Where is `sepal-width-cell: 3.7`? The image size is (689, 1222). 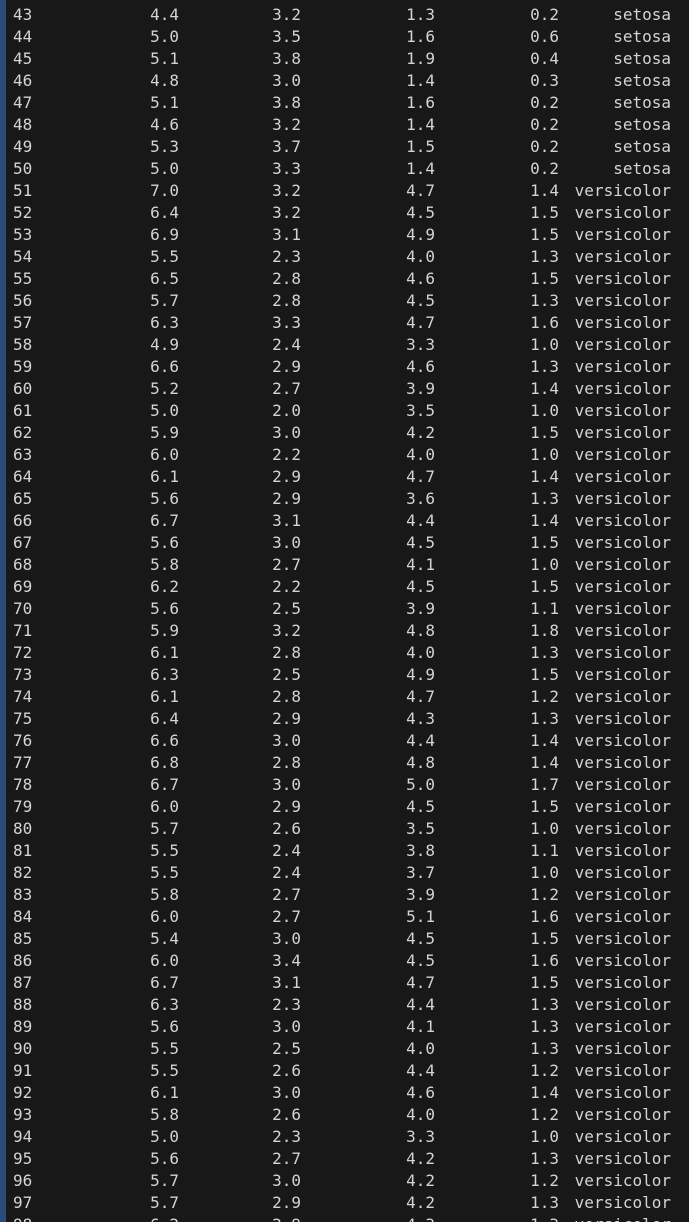 sepal-width-cell: 3.7 is located at coordinates (286, 146).